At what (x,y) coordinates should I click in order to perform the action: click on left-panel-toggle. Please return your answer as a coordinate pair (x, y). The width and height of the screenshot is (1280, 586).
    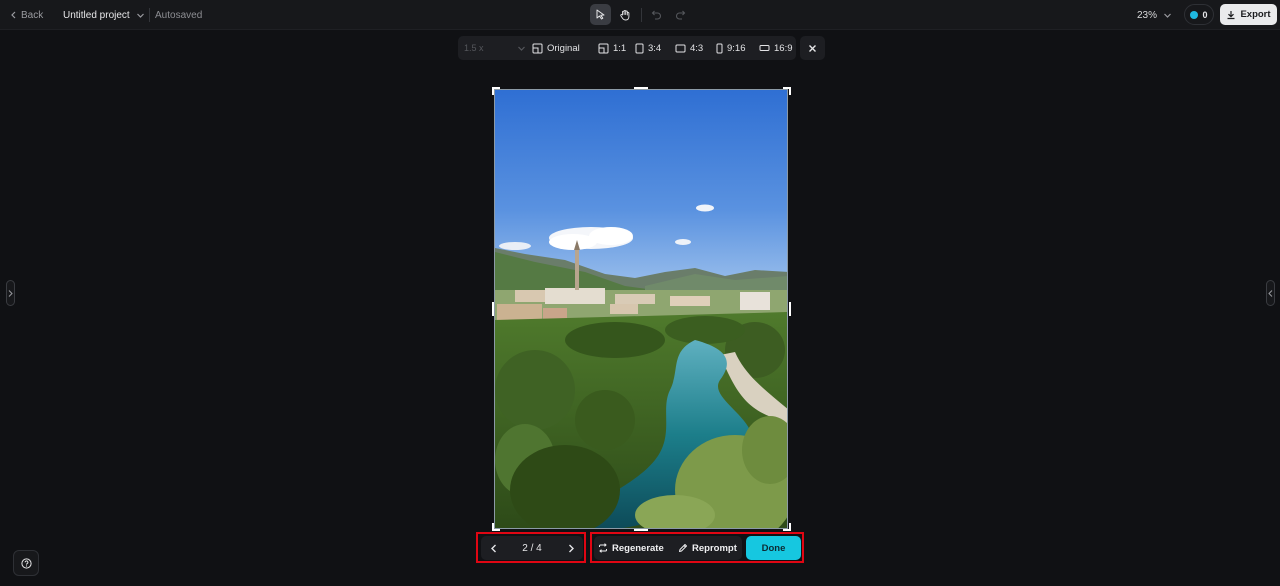
    Looking at the image, I should click on (10, 293).